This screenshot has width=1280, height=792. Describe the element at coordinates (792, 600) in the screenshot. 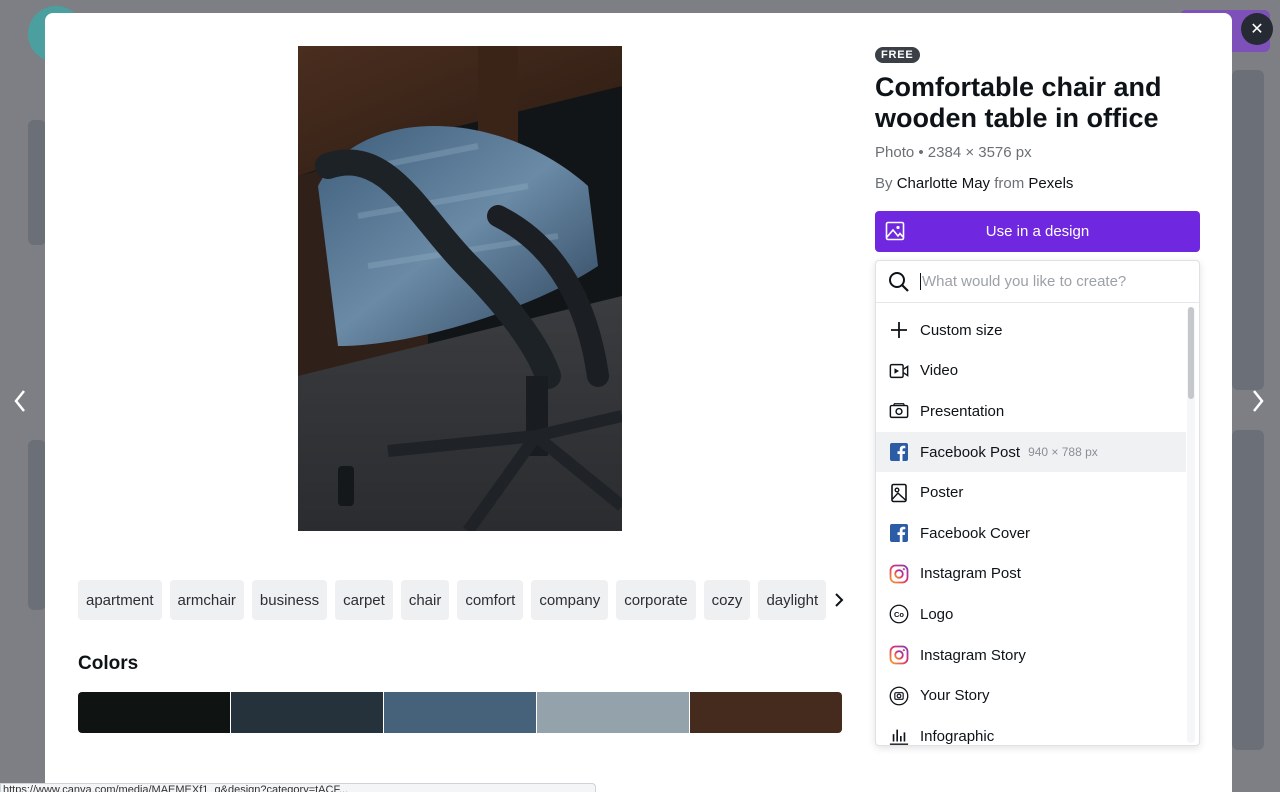

I see `tag-chip: daylight` at that location.